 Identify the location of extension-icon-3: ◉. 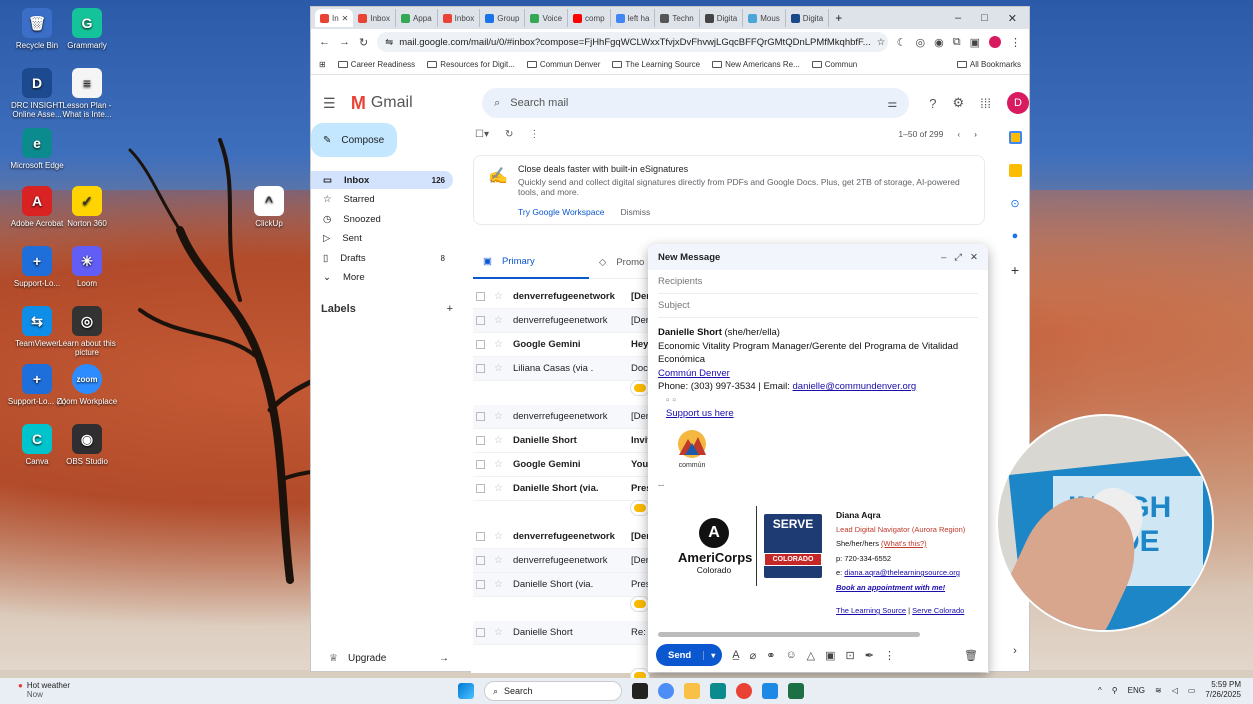
(939, 42).